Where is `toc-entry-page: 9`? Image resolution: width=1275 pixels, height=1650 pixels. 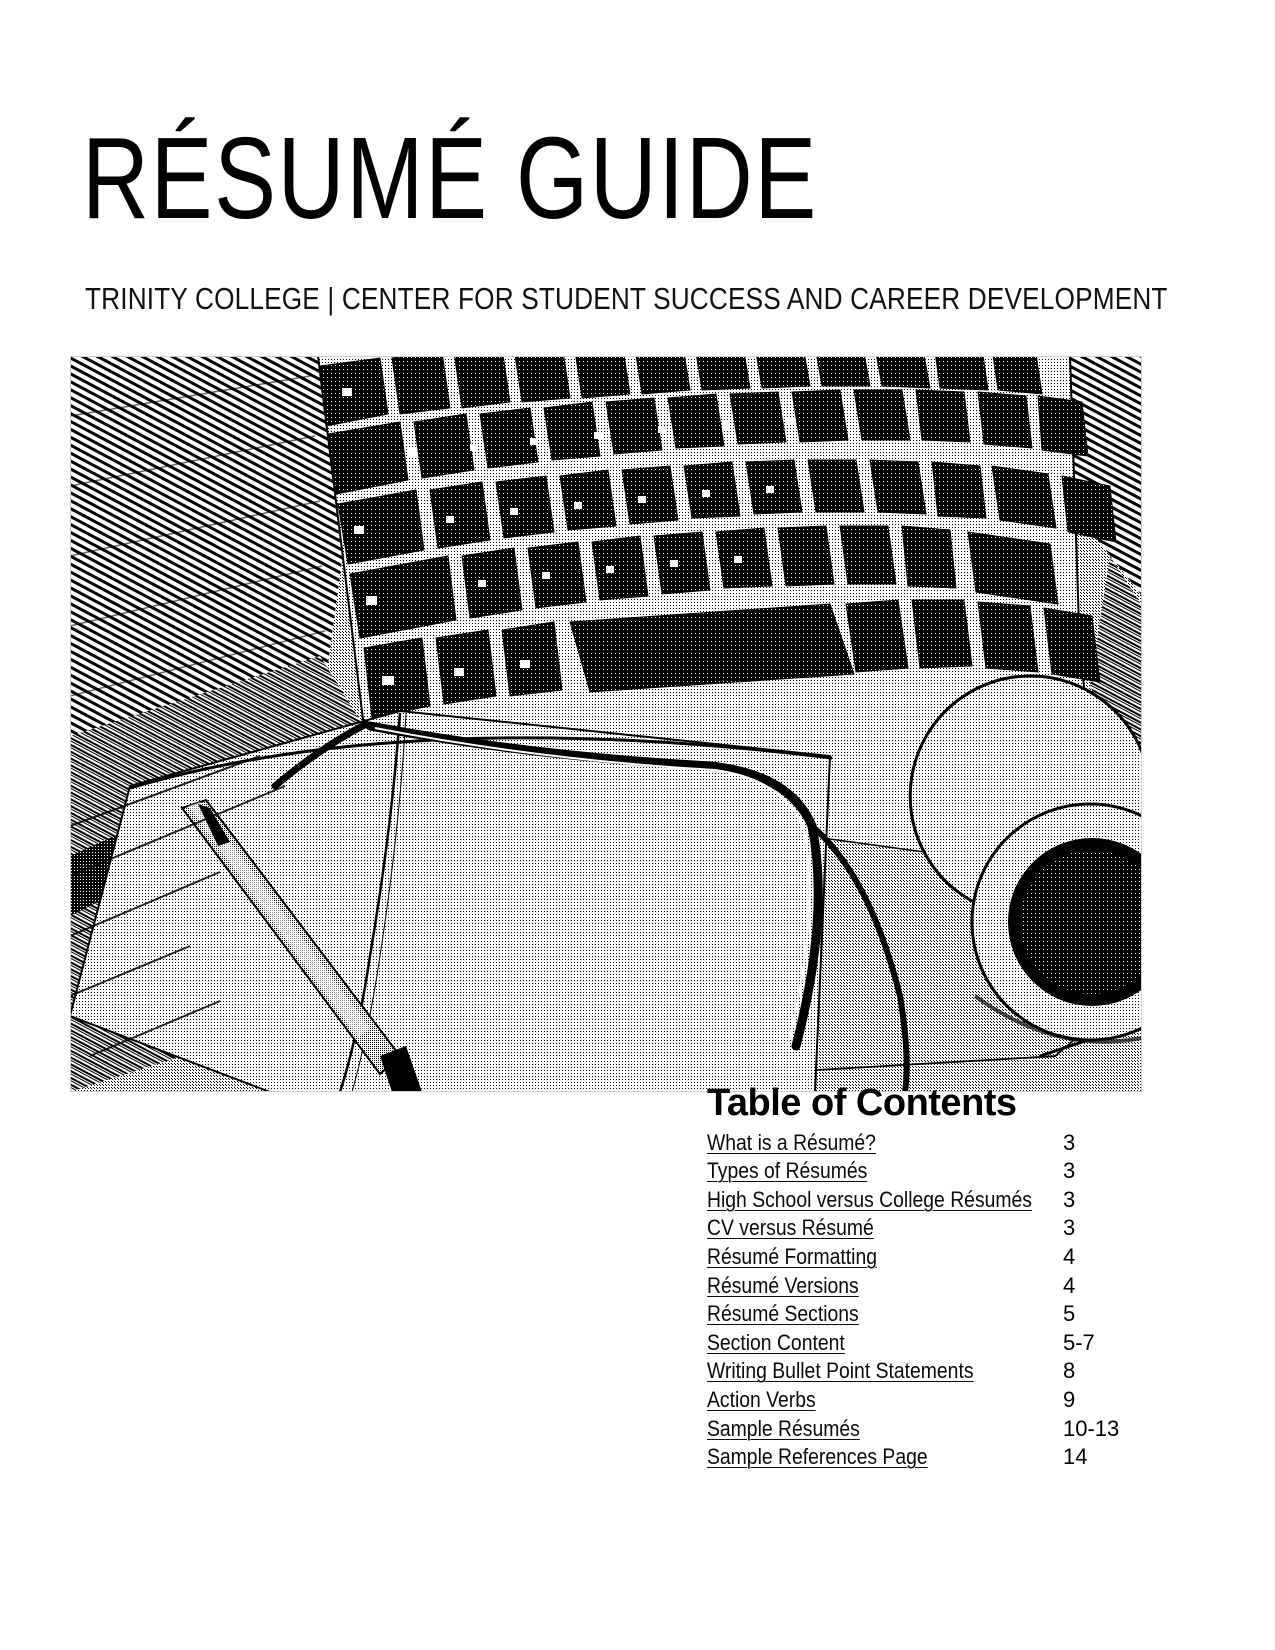 toc-entry-page: 9 is located at coordinates (1069, 1400).